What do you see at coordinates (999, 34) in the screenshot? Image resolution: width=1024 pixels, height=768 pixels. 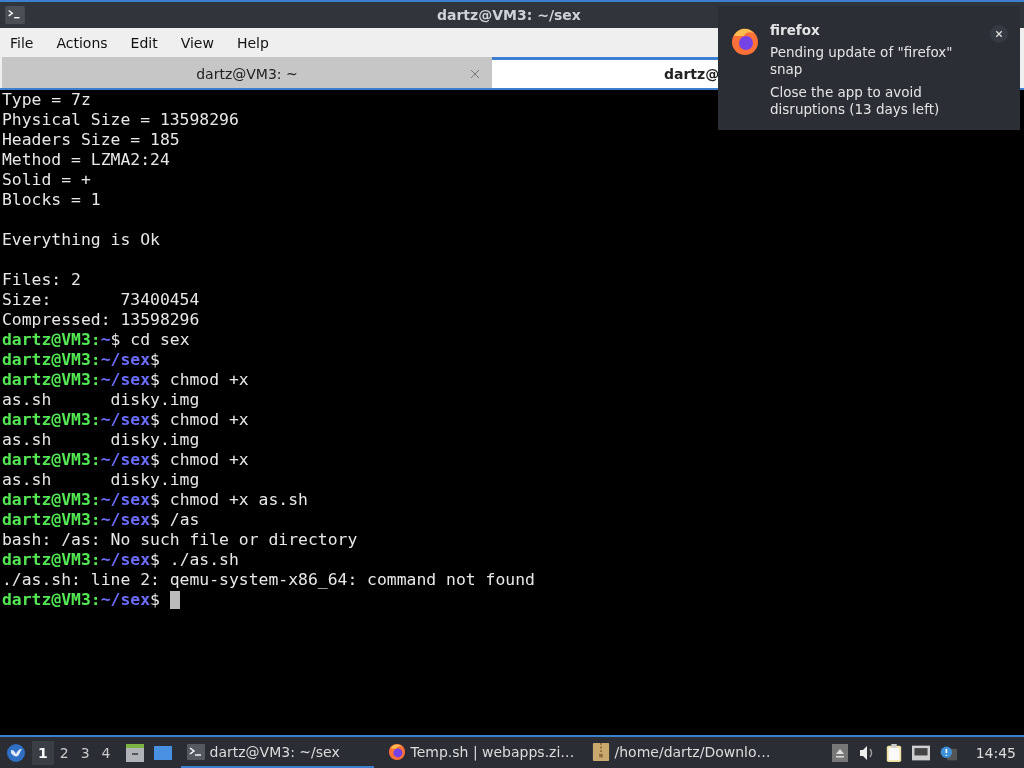 I see `close-icon` at bounding box center [999, 34].